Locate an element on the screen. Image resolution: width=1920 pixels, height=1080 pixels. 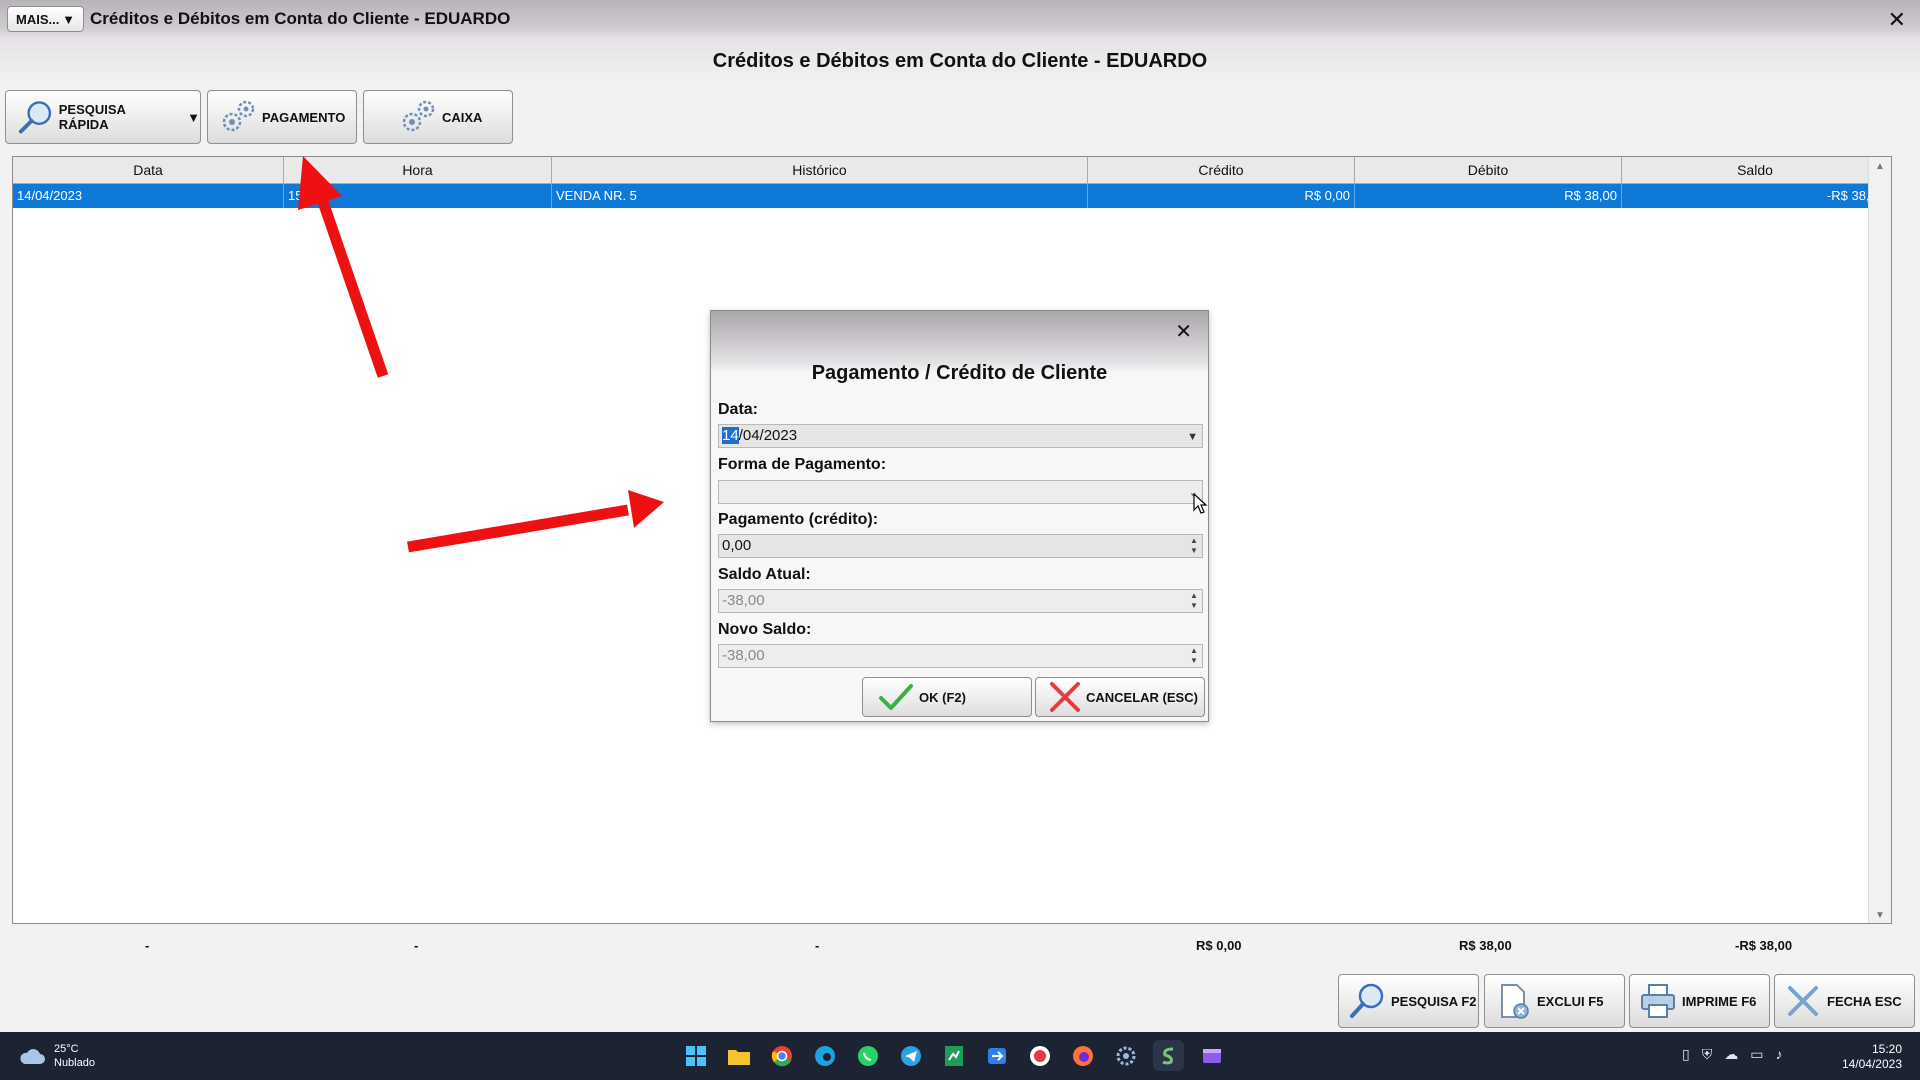
weather-temperature: 25°C is located at coordinates (66, 1049).